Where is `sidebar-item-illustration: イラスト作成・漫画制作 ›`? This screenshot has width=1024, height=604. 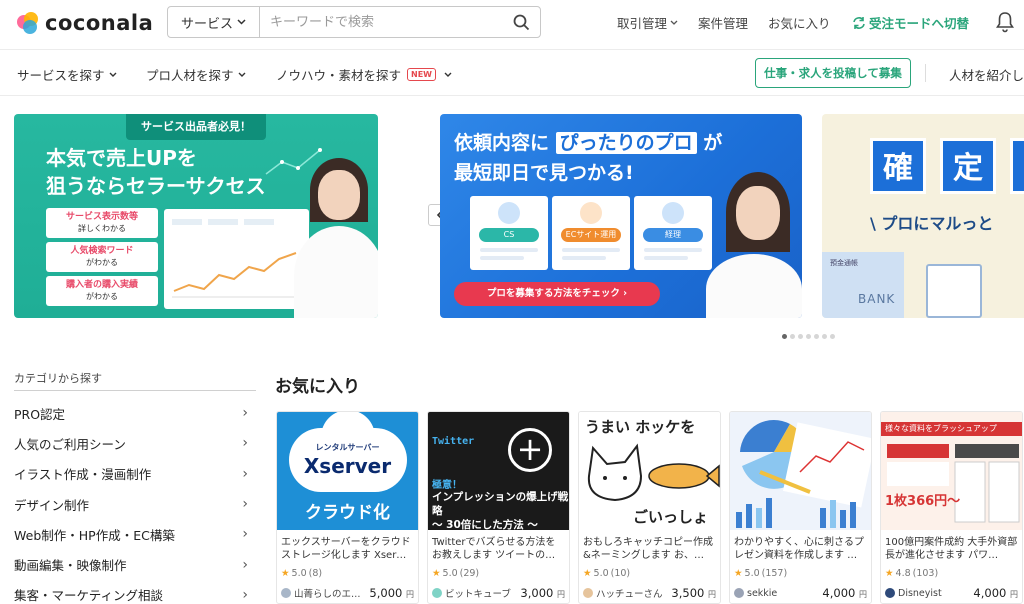
sidebar-item-illustration: イラスト作成・漫画制作 › is located at coordinates (134, 474).